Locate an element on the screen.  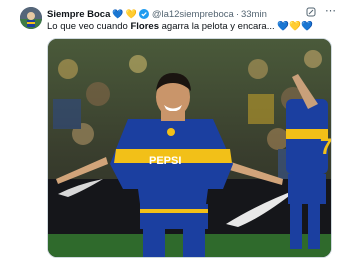
grok-icon is located at coordinates (311, 12).